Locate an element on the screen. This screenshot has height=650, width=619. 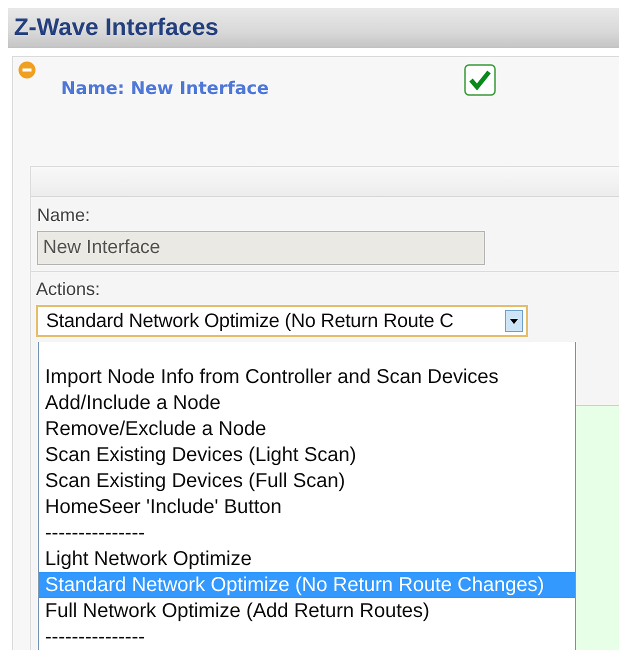
dropdown-option: Add/Include a Node is located at coordinates (307, 403).